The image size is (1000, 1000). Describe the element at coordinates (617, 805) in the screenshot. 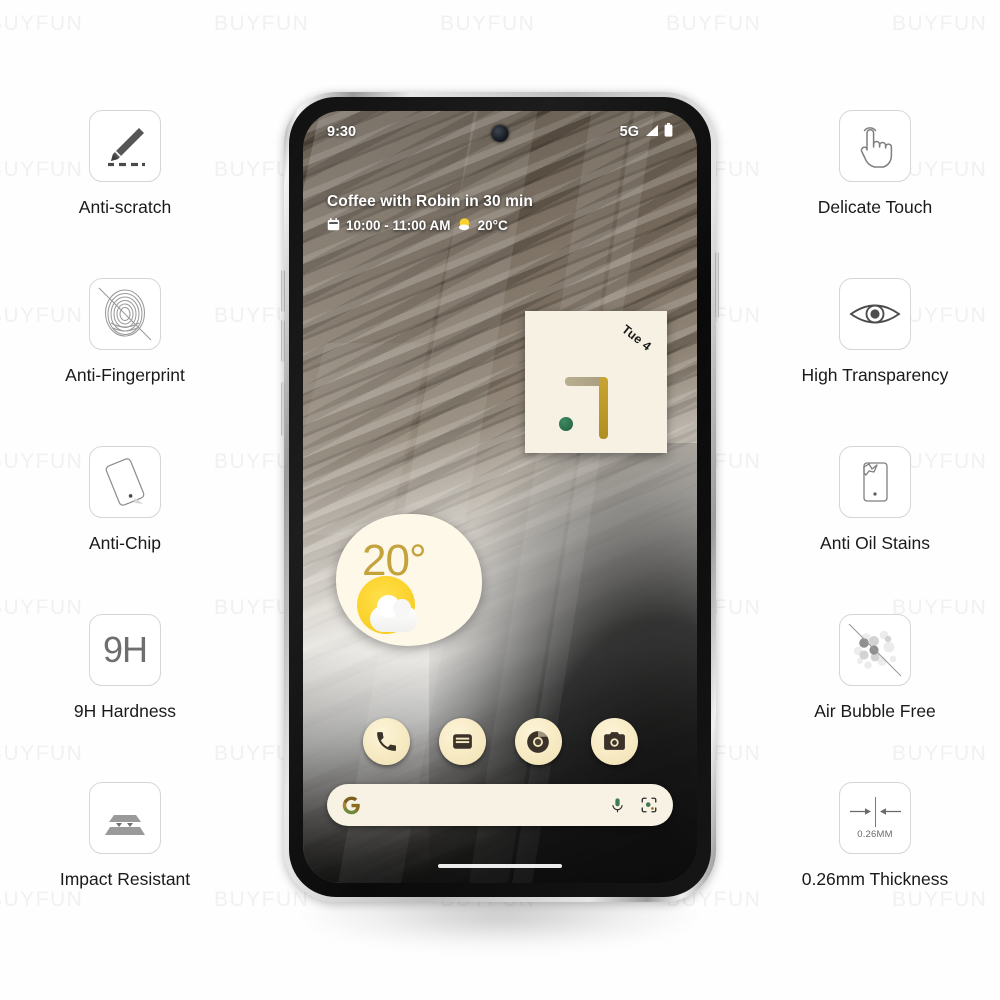

I see `microphone-icon` at that location.